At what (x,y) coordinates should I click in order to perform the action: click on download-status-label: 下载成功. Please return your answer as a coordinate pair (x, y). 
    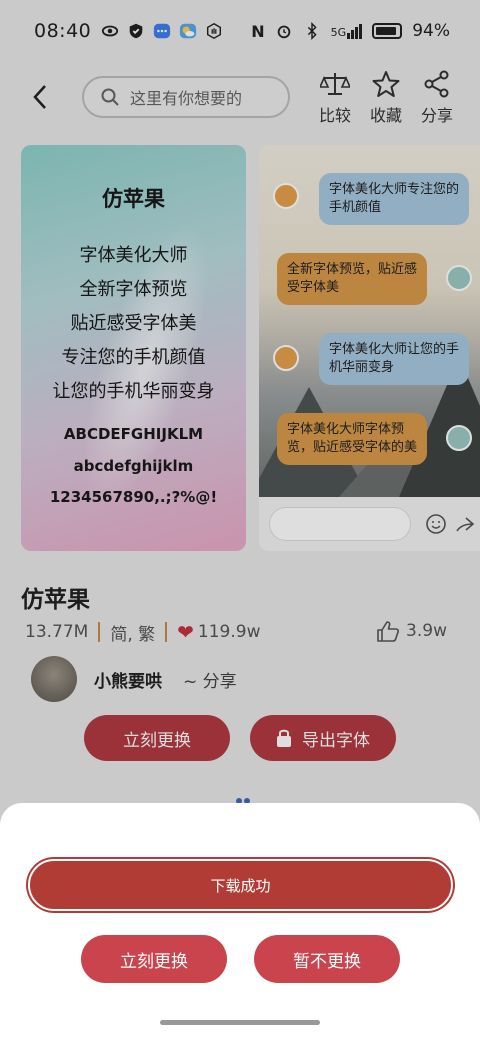
    Looking at the image, I should click on (240, 885).